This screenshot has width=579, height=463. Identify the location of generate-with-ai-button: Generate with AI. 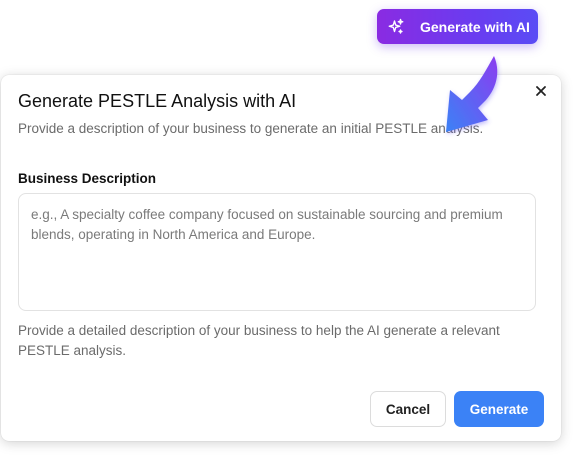
(457, 26).